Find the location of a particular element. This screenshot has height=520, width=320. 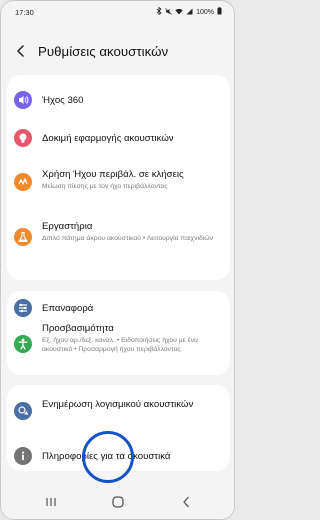

back-button is located at coordinates (21, 51).